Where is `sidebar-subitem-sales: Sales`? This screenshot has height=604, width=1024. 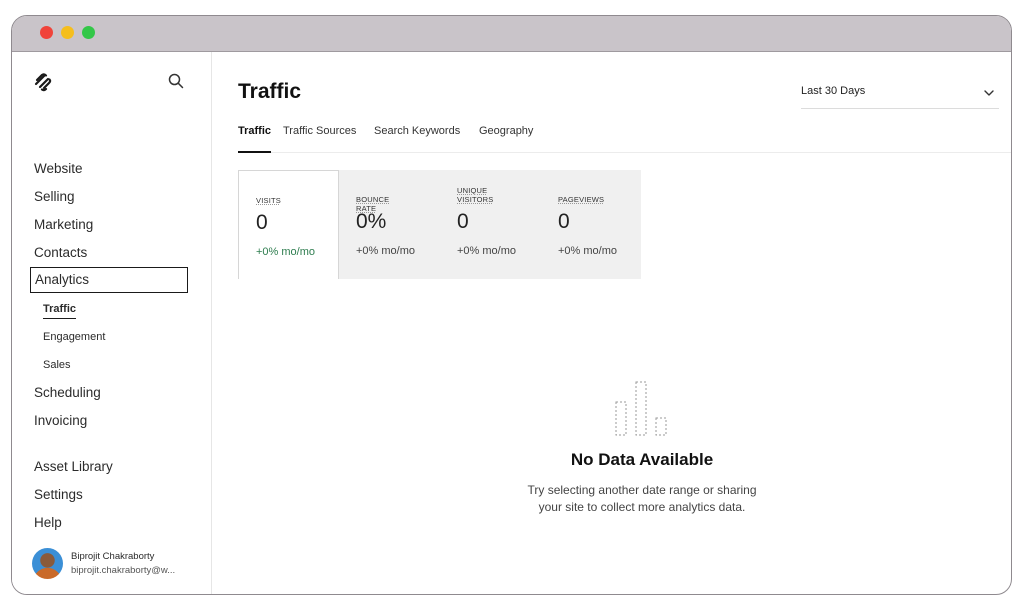 sidebar-subitem-sales: Sales is located at coordinates (57, 365).